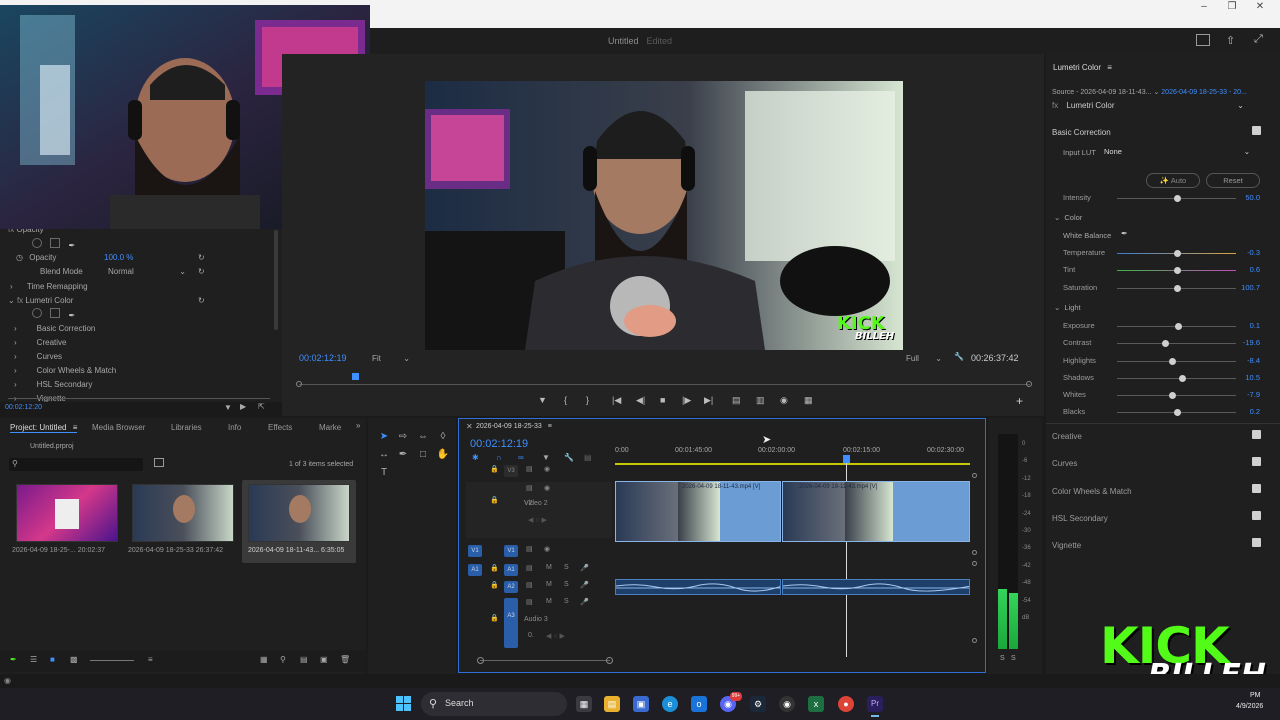  Describe the element at coordinates (514, 426) in the screenshot. I see `sequence-tab: 2026-04-09 18-25-33 ≡` at that location.